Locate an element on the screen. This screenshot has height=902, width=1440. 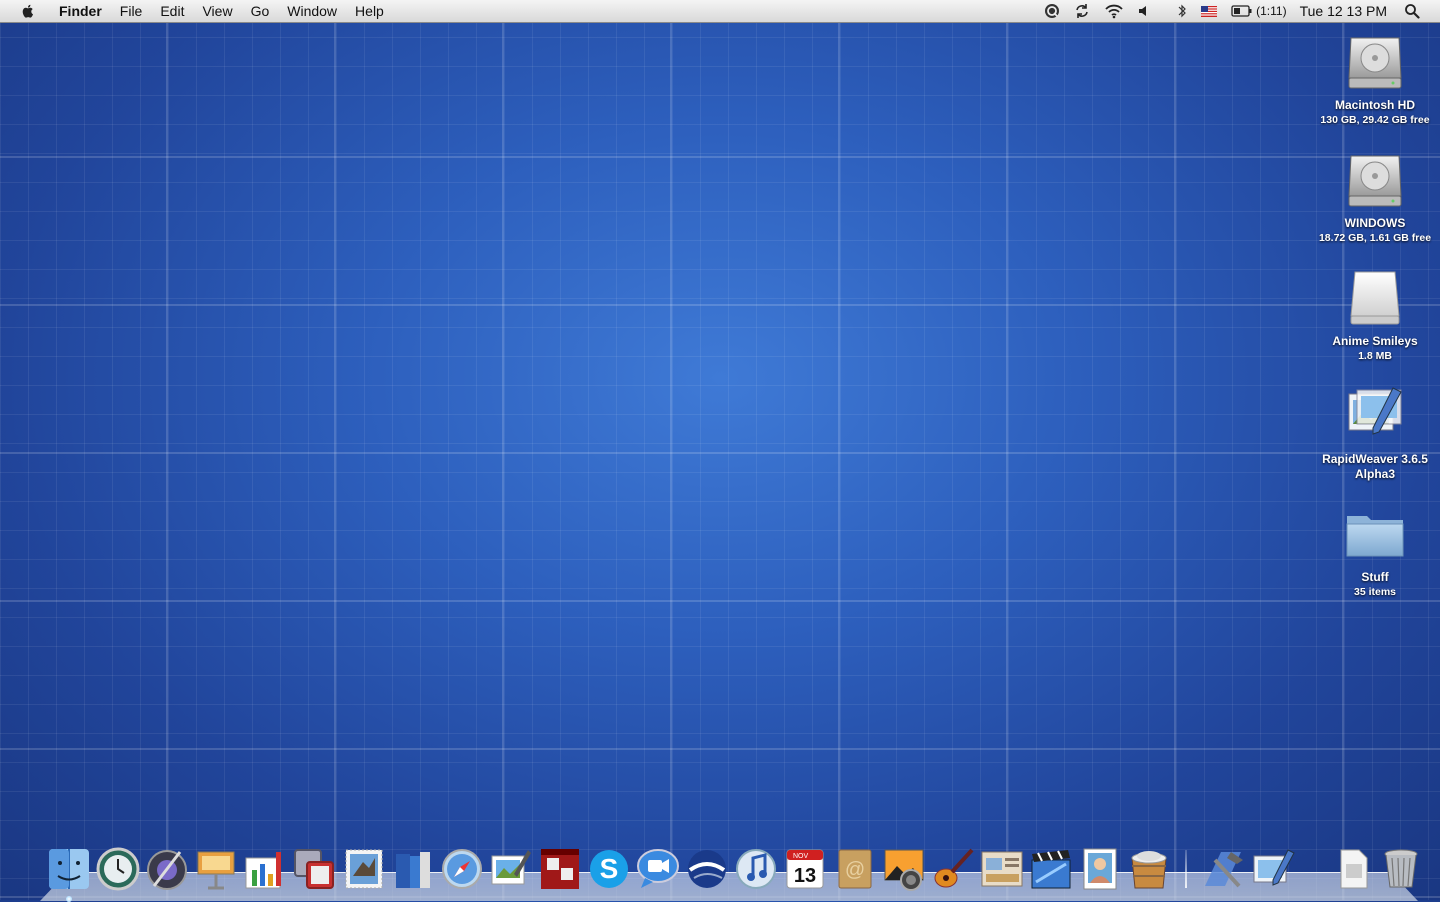
desktop-icon-stuff: Stuff 35 items is located at coordinates (1375, 550).